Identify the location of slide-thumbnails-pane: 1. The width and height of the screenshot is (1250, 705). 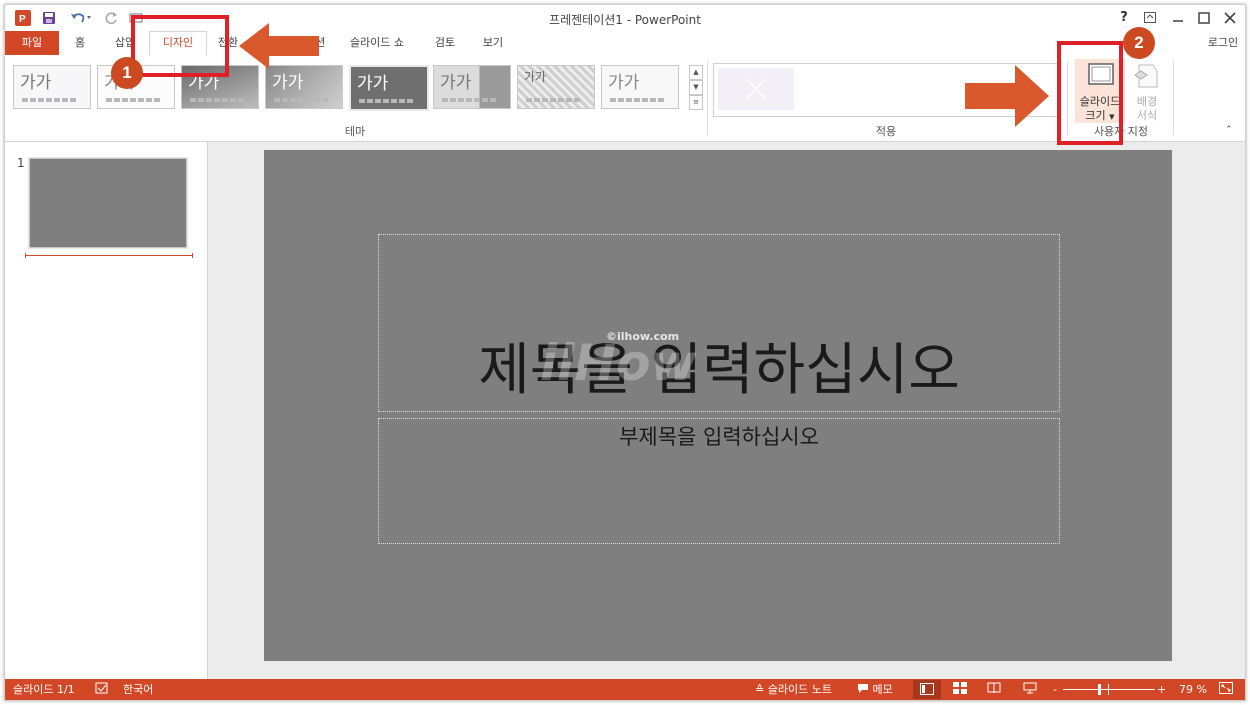
(106, 410).